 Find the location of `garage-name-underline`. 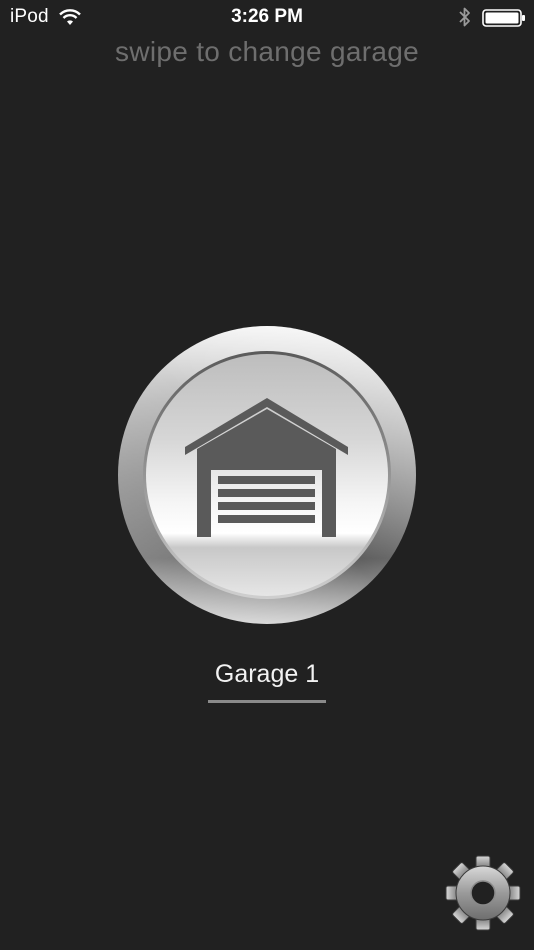

garage-name-underline is located at coordinates (267, 701).